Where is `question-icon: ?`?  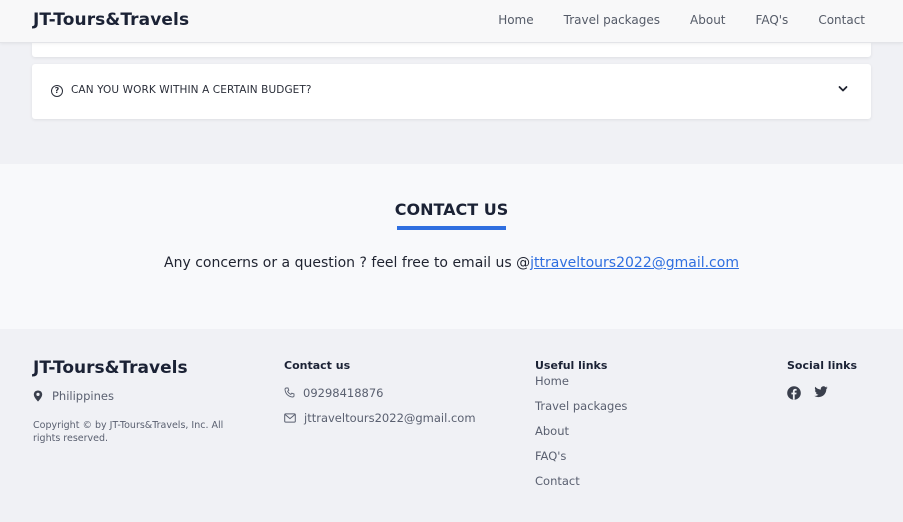
question-icon: ? is located at coordinates (57, 91).